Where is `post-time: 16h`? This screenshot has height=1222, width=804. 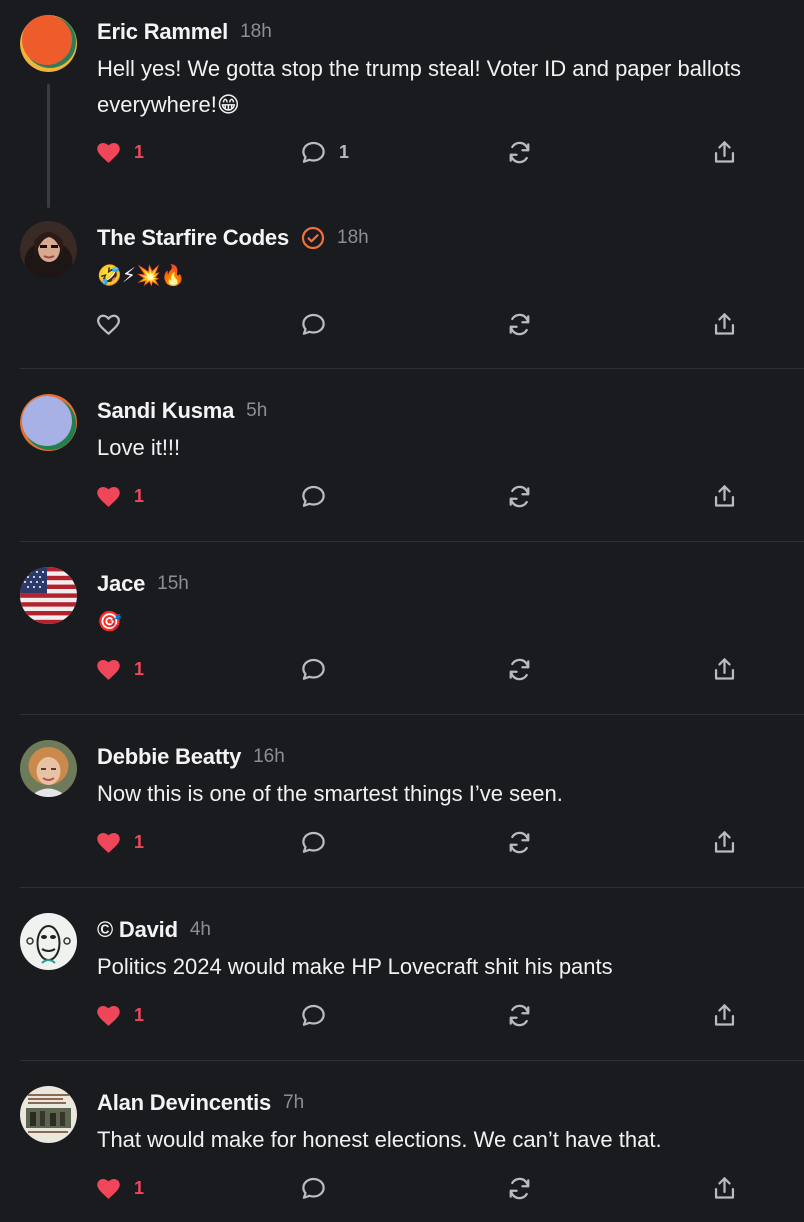
post-time: 16h is located at coordinates (269, 757).